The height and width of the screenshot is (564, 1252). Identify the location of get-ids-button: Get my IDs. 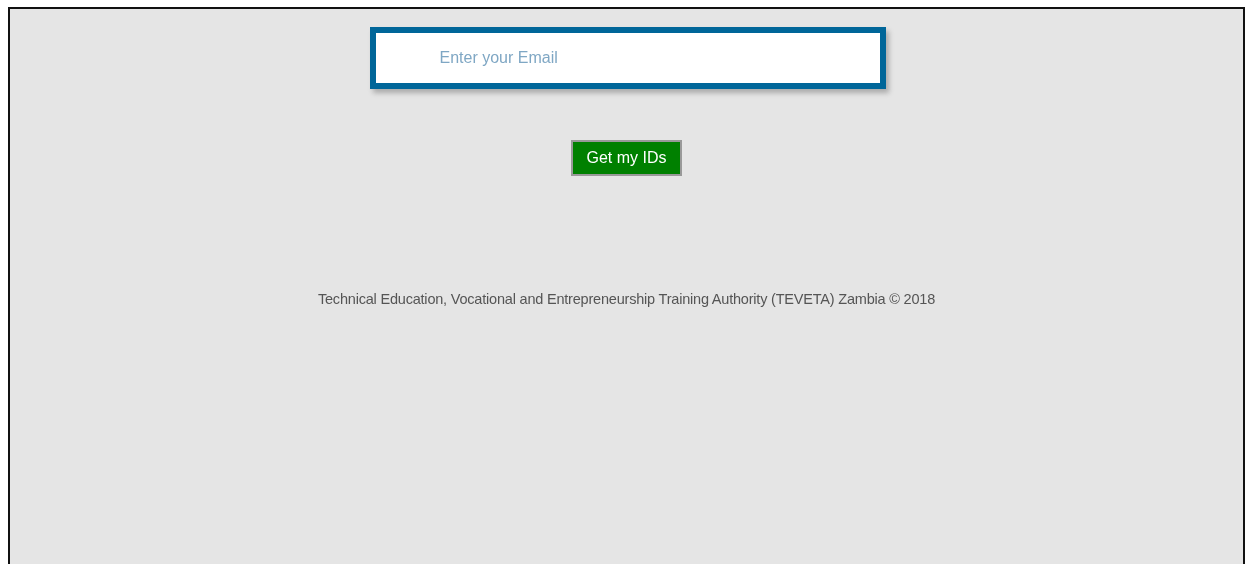
(626, 158).